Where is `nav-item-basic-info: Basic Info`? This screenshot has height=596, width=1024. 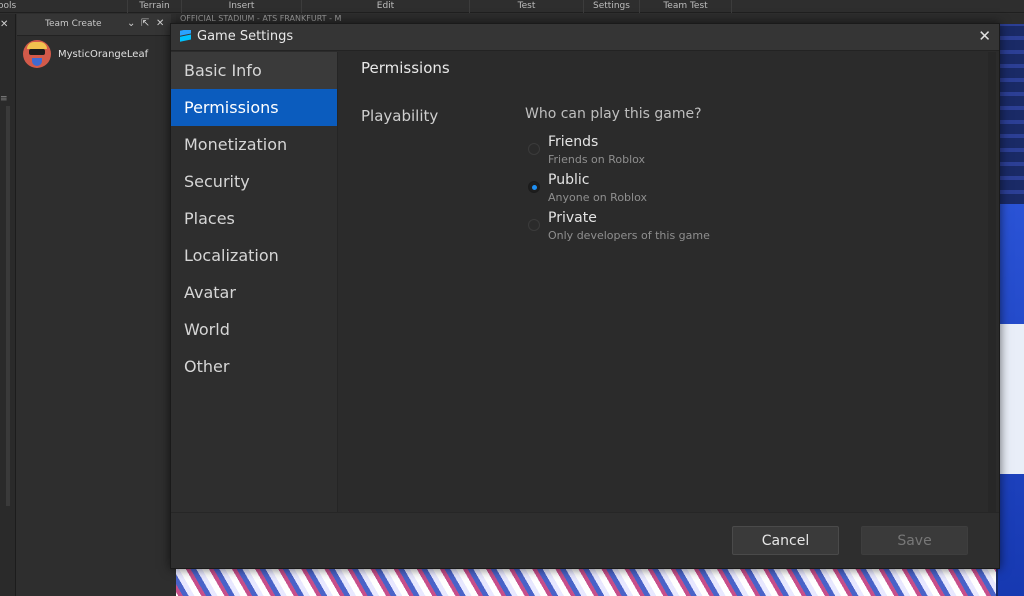
nav-item-basic-info: Basic Info is located at coordinates (254, 70).